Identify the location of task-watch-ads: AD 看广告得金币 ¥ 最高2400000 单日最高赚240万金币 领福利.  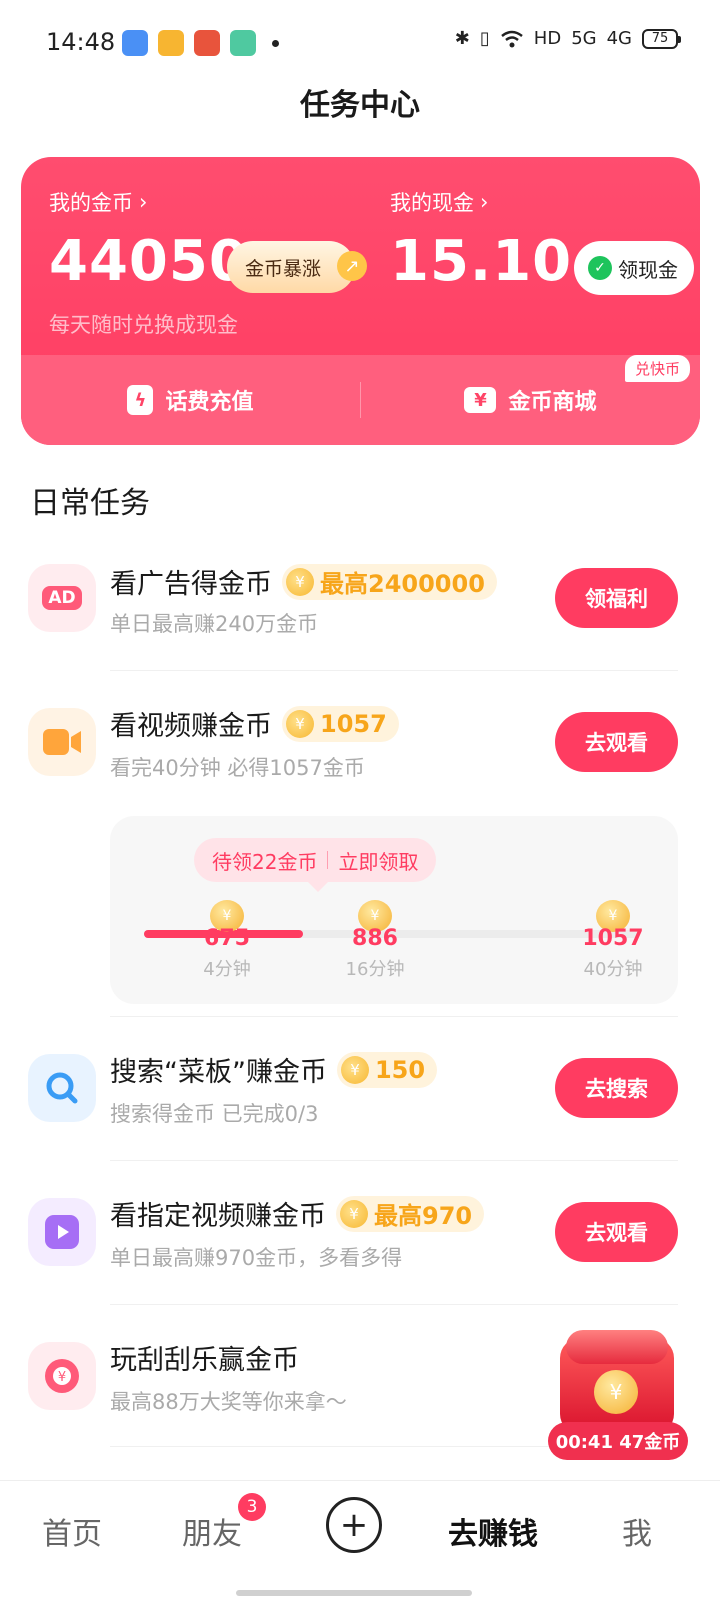
(360, 617).